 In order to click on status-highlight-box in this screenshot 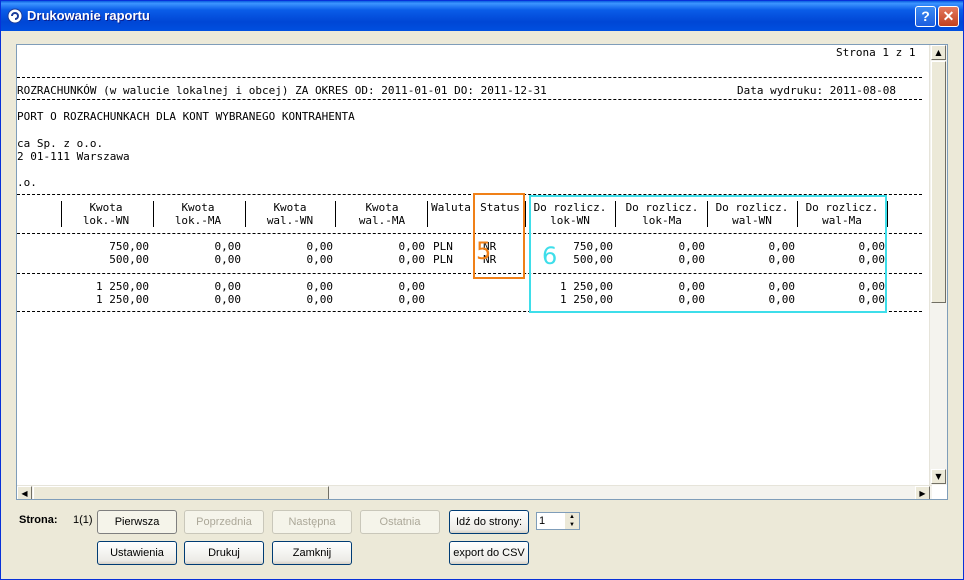, I will do `click(499, 236)`.